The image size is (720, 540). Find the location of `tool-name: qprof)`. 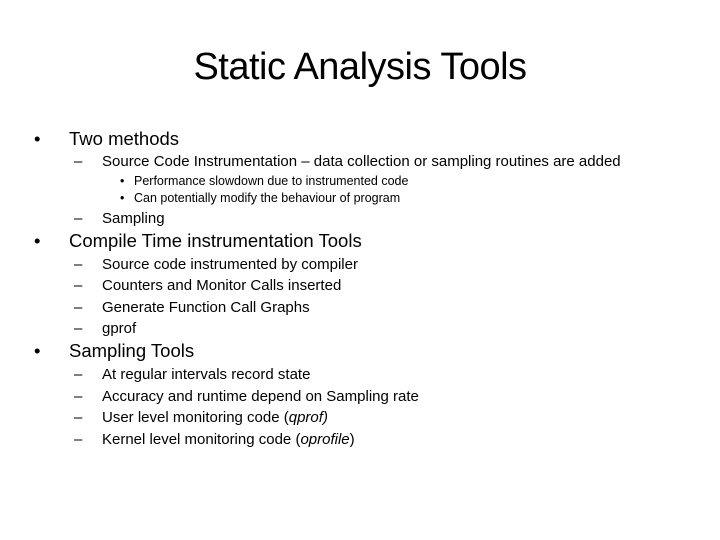

tool-name: qprof) is located at coordinates (308, 417).